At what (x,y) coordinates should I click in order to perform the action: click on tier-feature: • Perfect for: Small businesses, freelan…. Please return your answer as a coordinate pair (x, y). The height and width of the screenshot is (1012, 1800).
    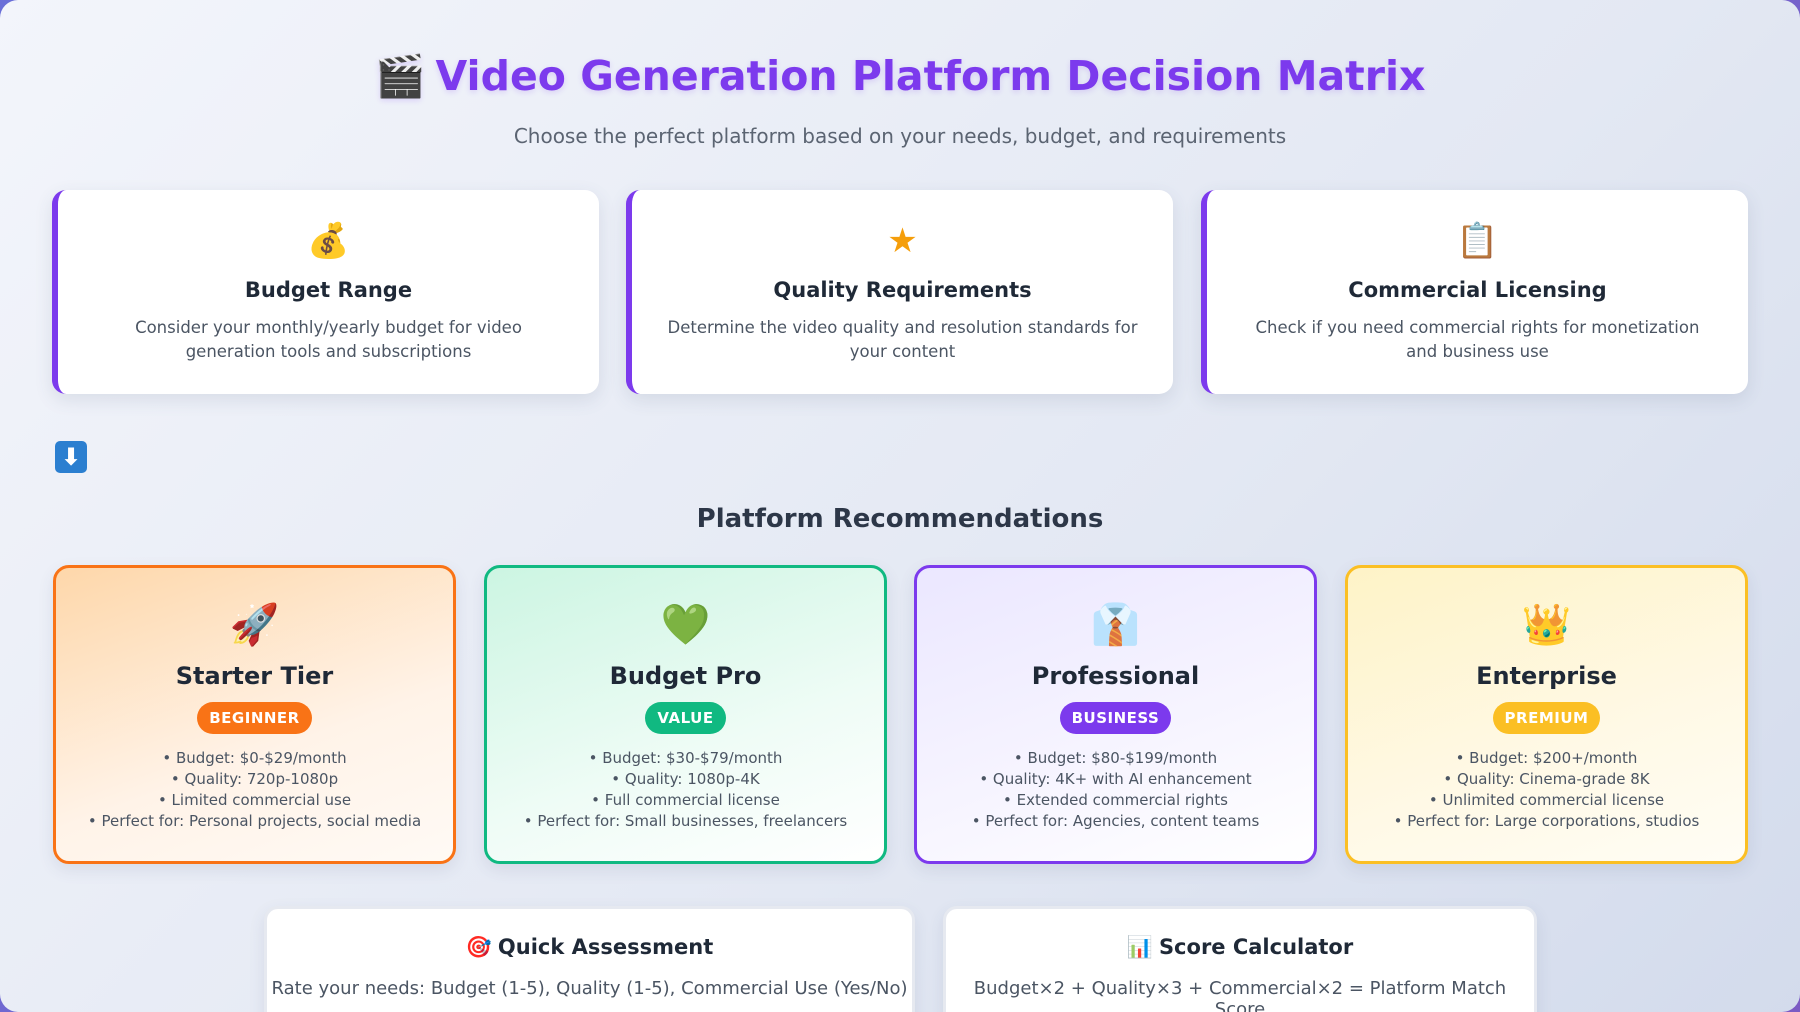
    Looking at the image, I should click on (685, 821).